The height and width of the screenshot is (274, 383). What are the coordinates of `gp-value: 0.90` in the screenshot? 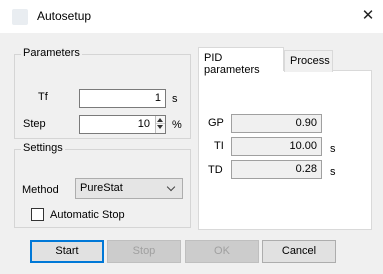 It's located at (276, 123).